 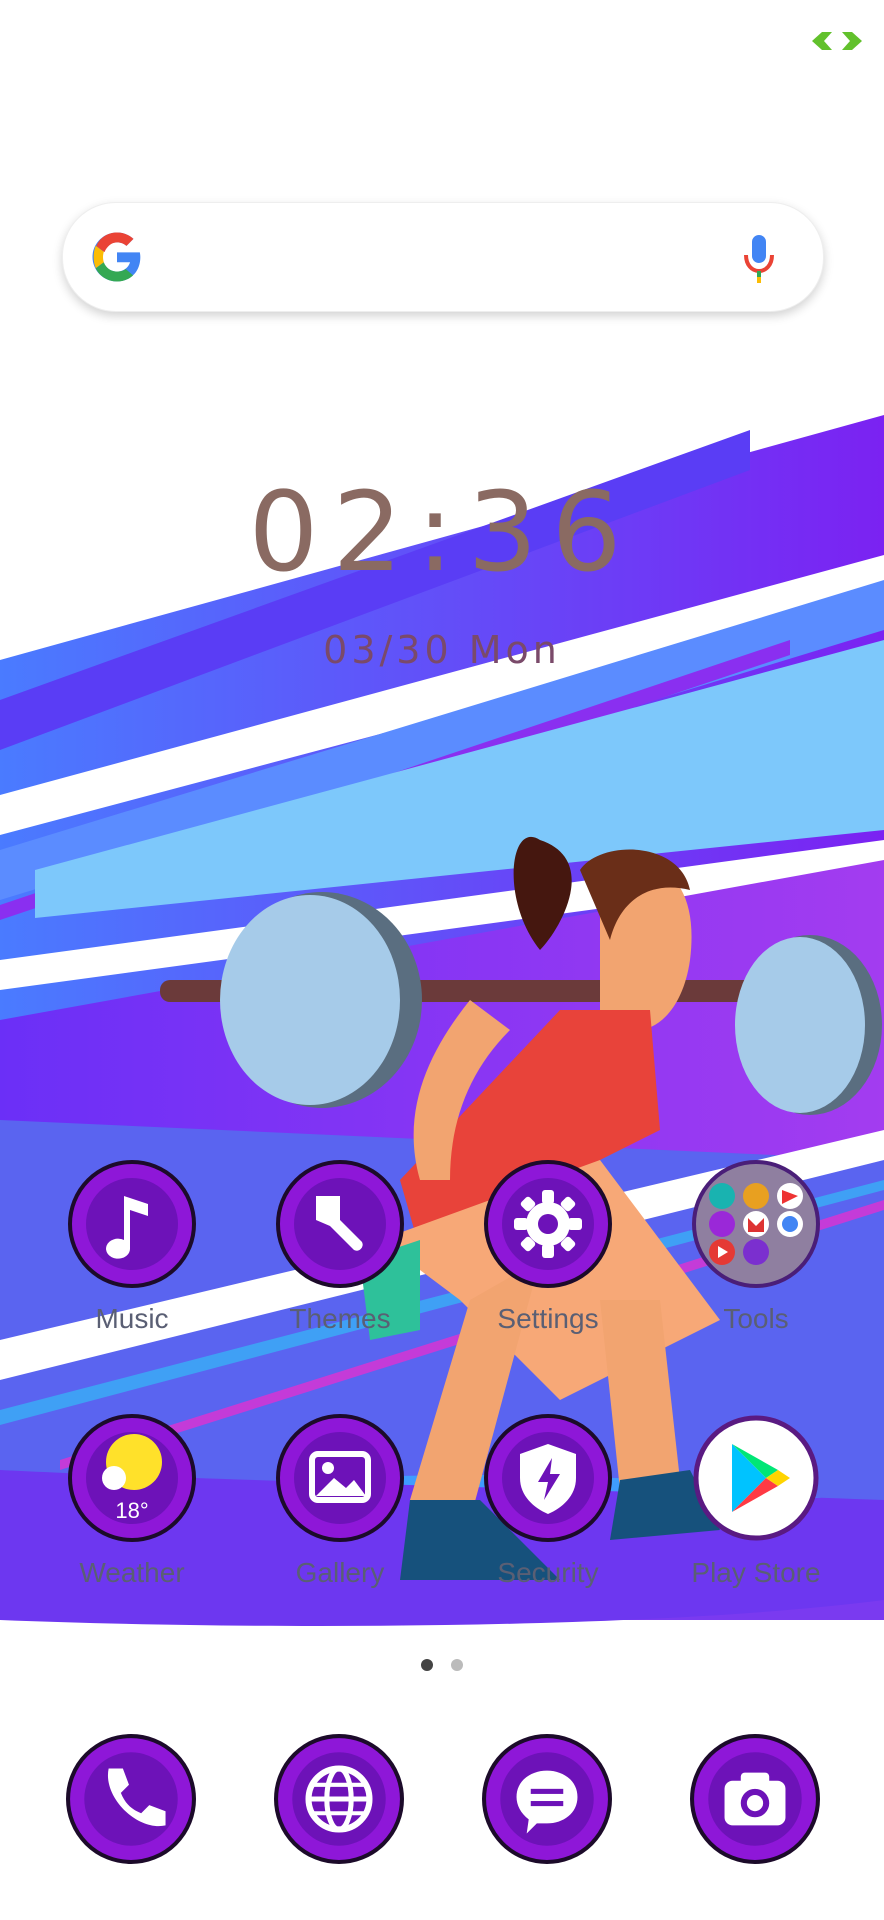 What do you see at coordinates (131, 1799) in the screenshot?
I see `phone-icon` at bounding box center [131, 1799].